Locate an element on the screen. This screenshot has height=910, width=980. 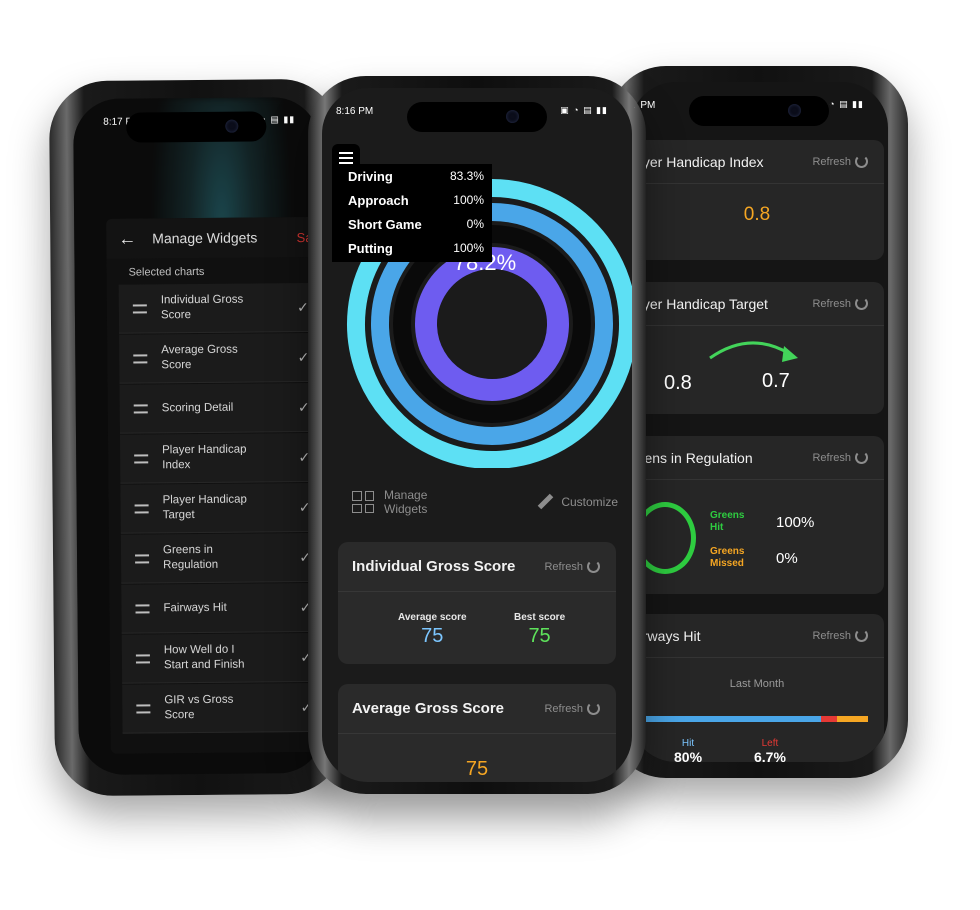
manage-widgets-button: Manage Widgets is located at coordinates (389, 502).